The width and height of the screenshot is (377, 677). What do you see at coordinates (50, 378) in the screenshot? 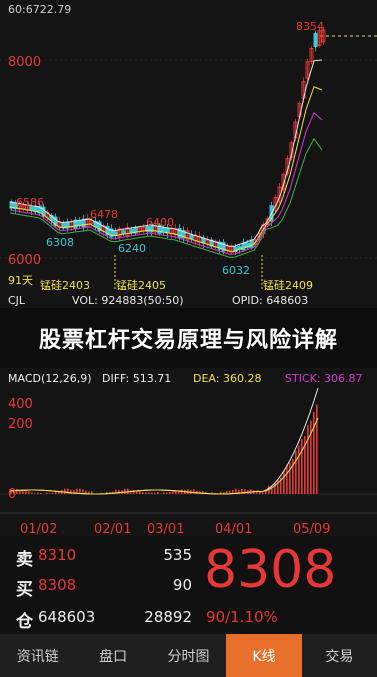
I see `macd-name: MACD(12,26,9)` at bounding box center [50, 378].